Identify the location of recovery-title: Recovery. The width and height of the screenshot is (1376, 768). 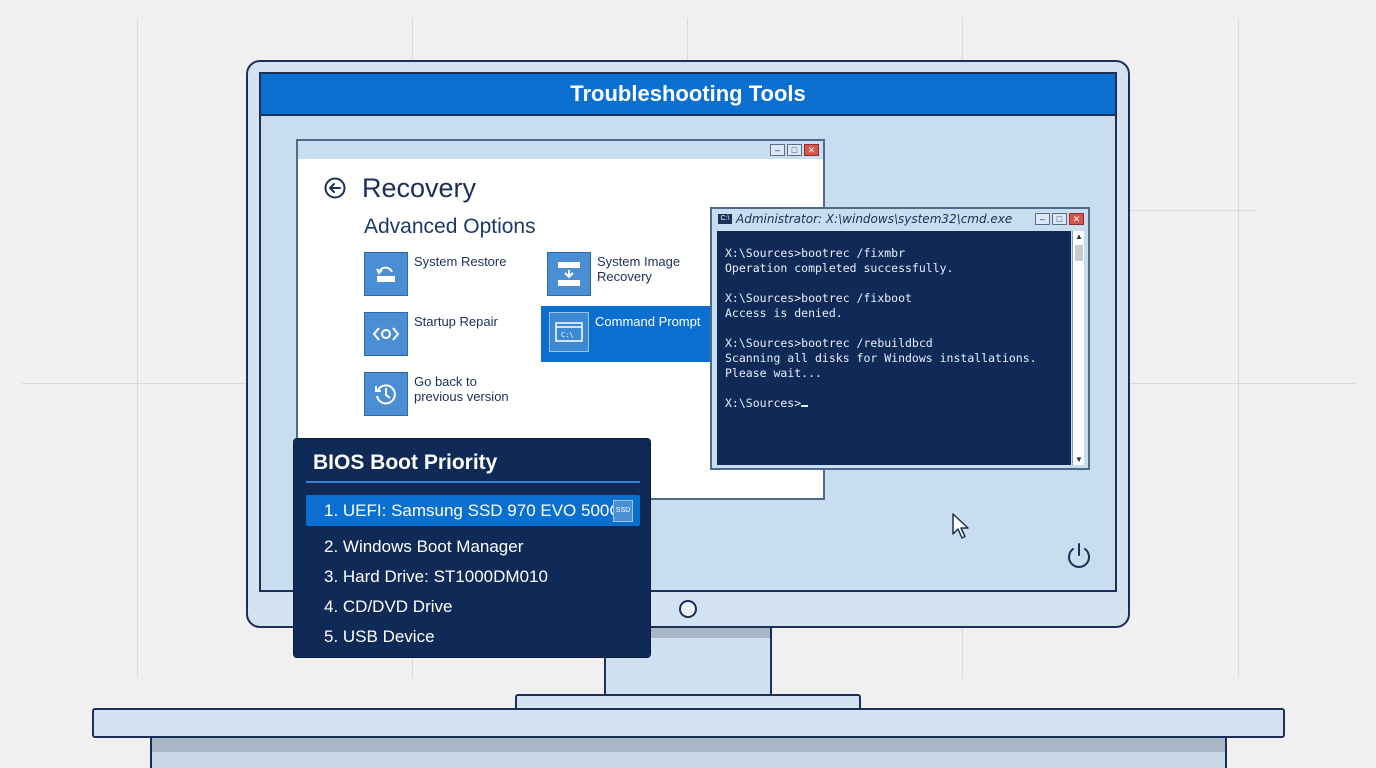
(419, 188).